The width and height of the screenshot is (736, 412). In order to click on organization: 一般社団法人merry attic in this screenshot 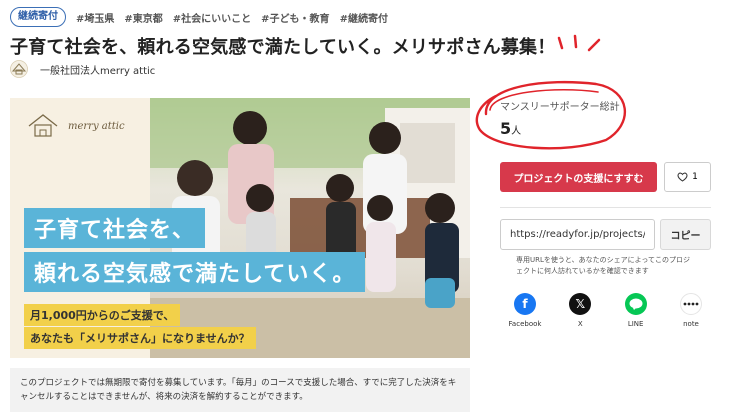, I will do `click(82, 69)`.